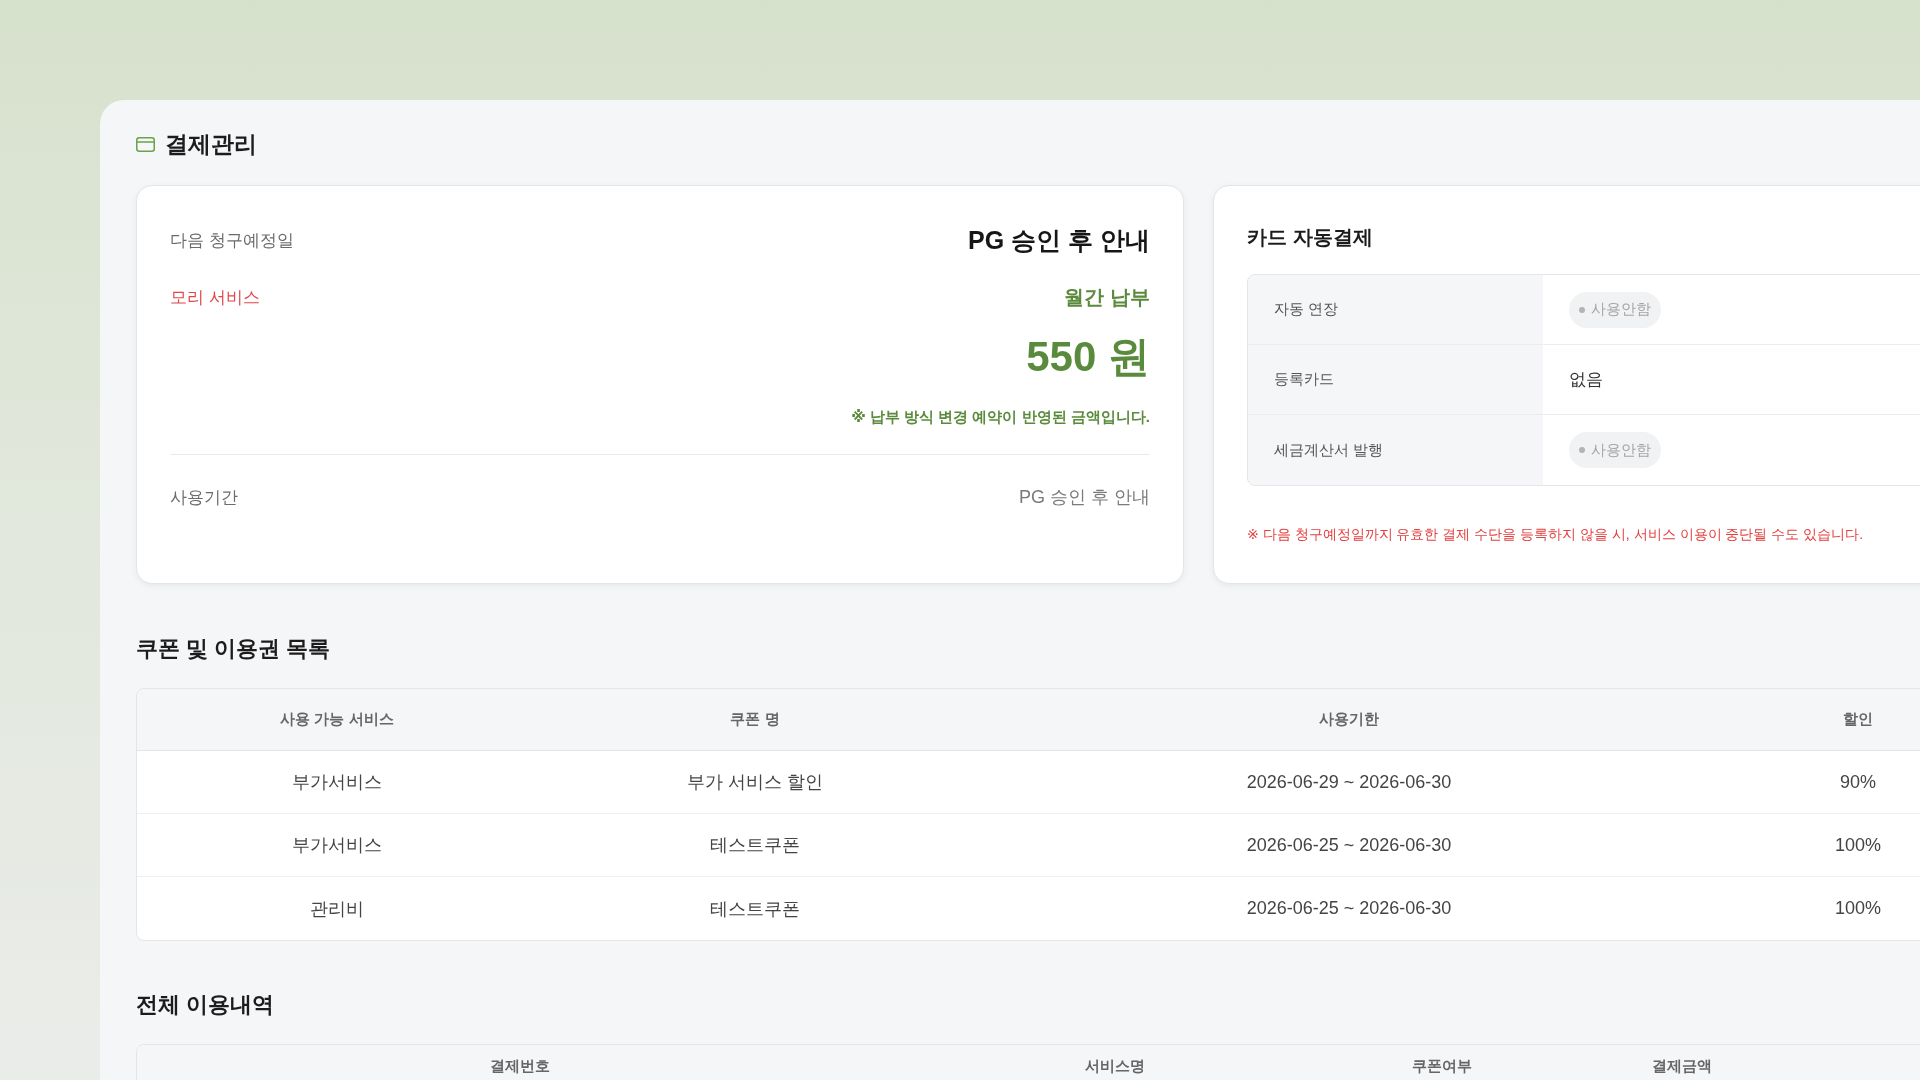 This screenshot has height=1080, width=1920. What do you see at coordinates (1442, 1066) in the screenshot?
I see `column-header: 쿠폰여부` at bounding box center [1442, 1066].